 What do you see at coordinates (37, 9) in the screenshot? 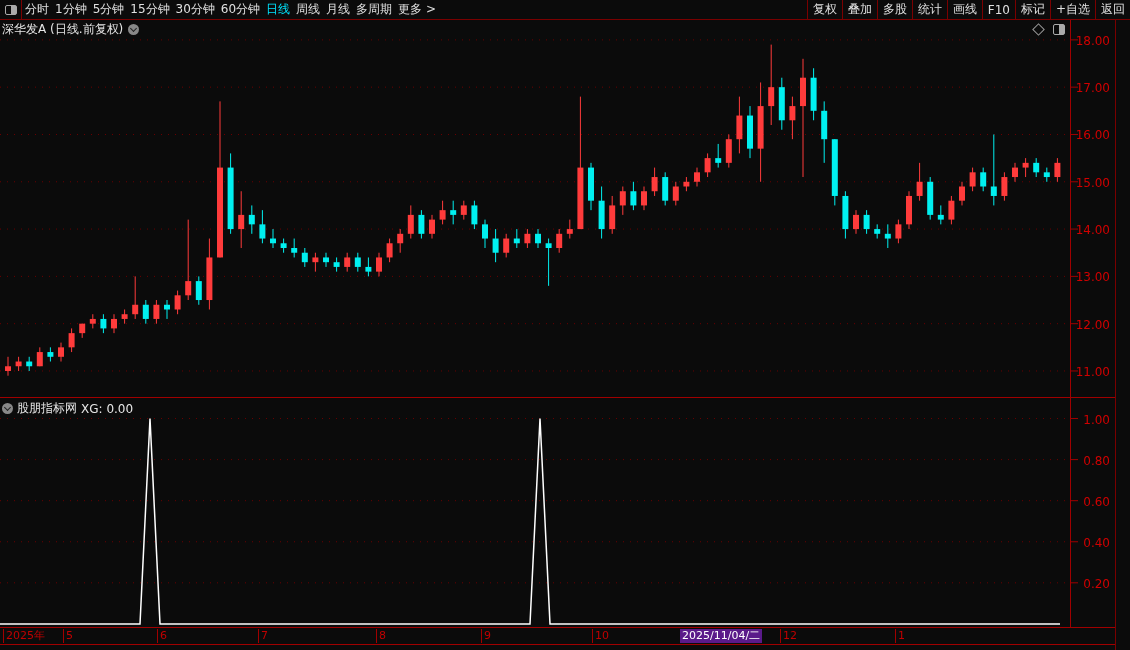
I see `period-tab: 分时` at bounding box center [37, 9].